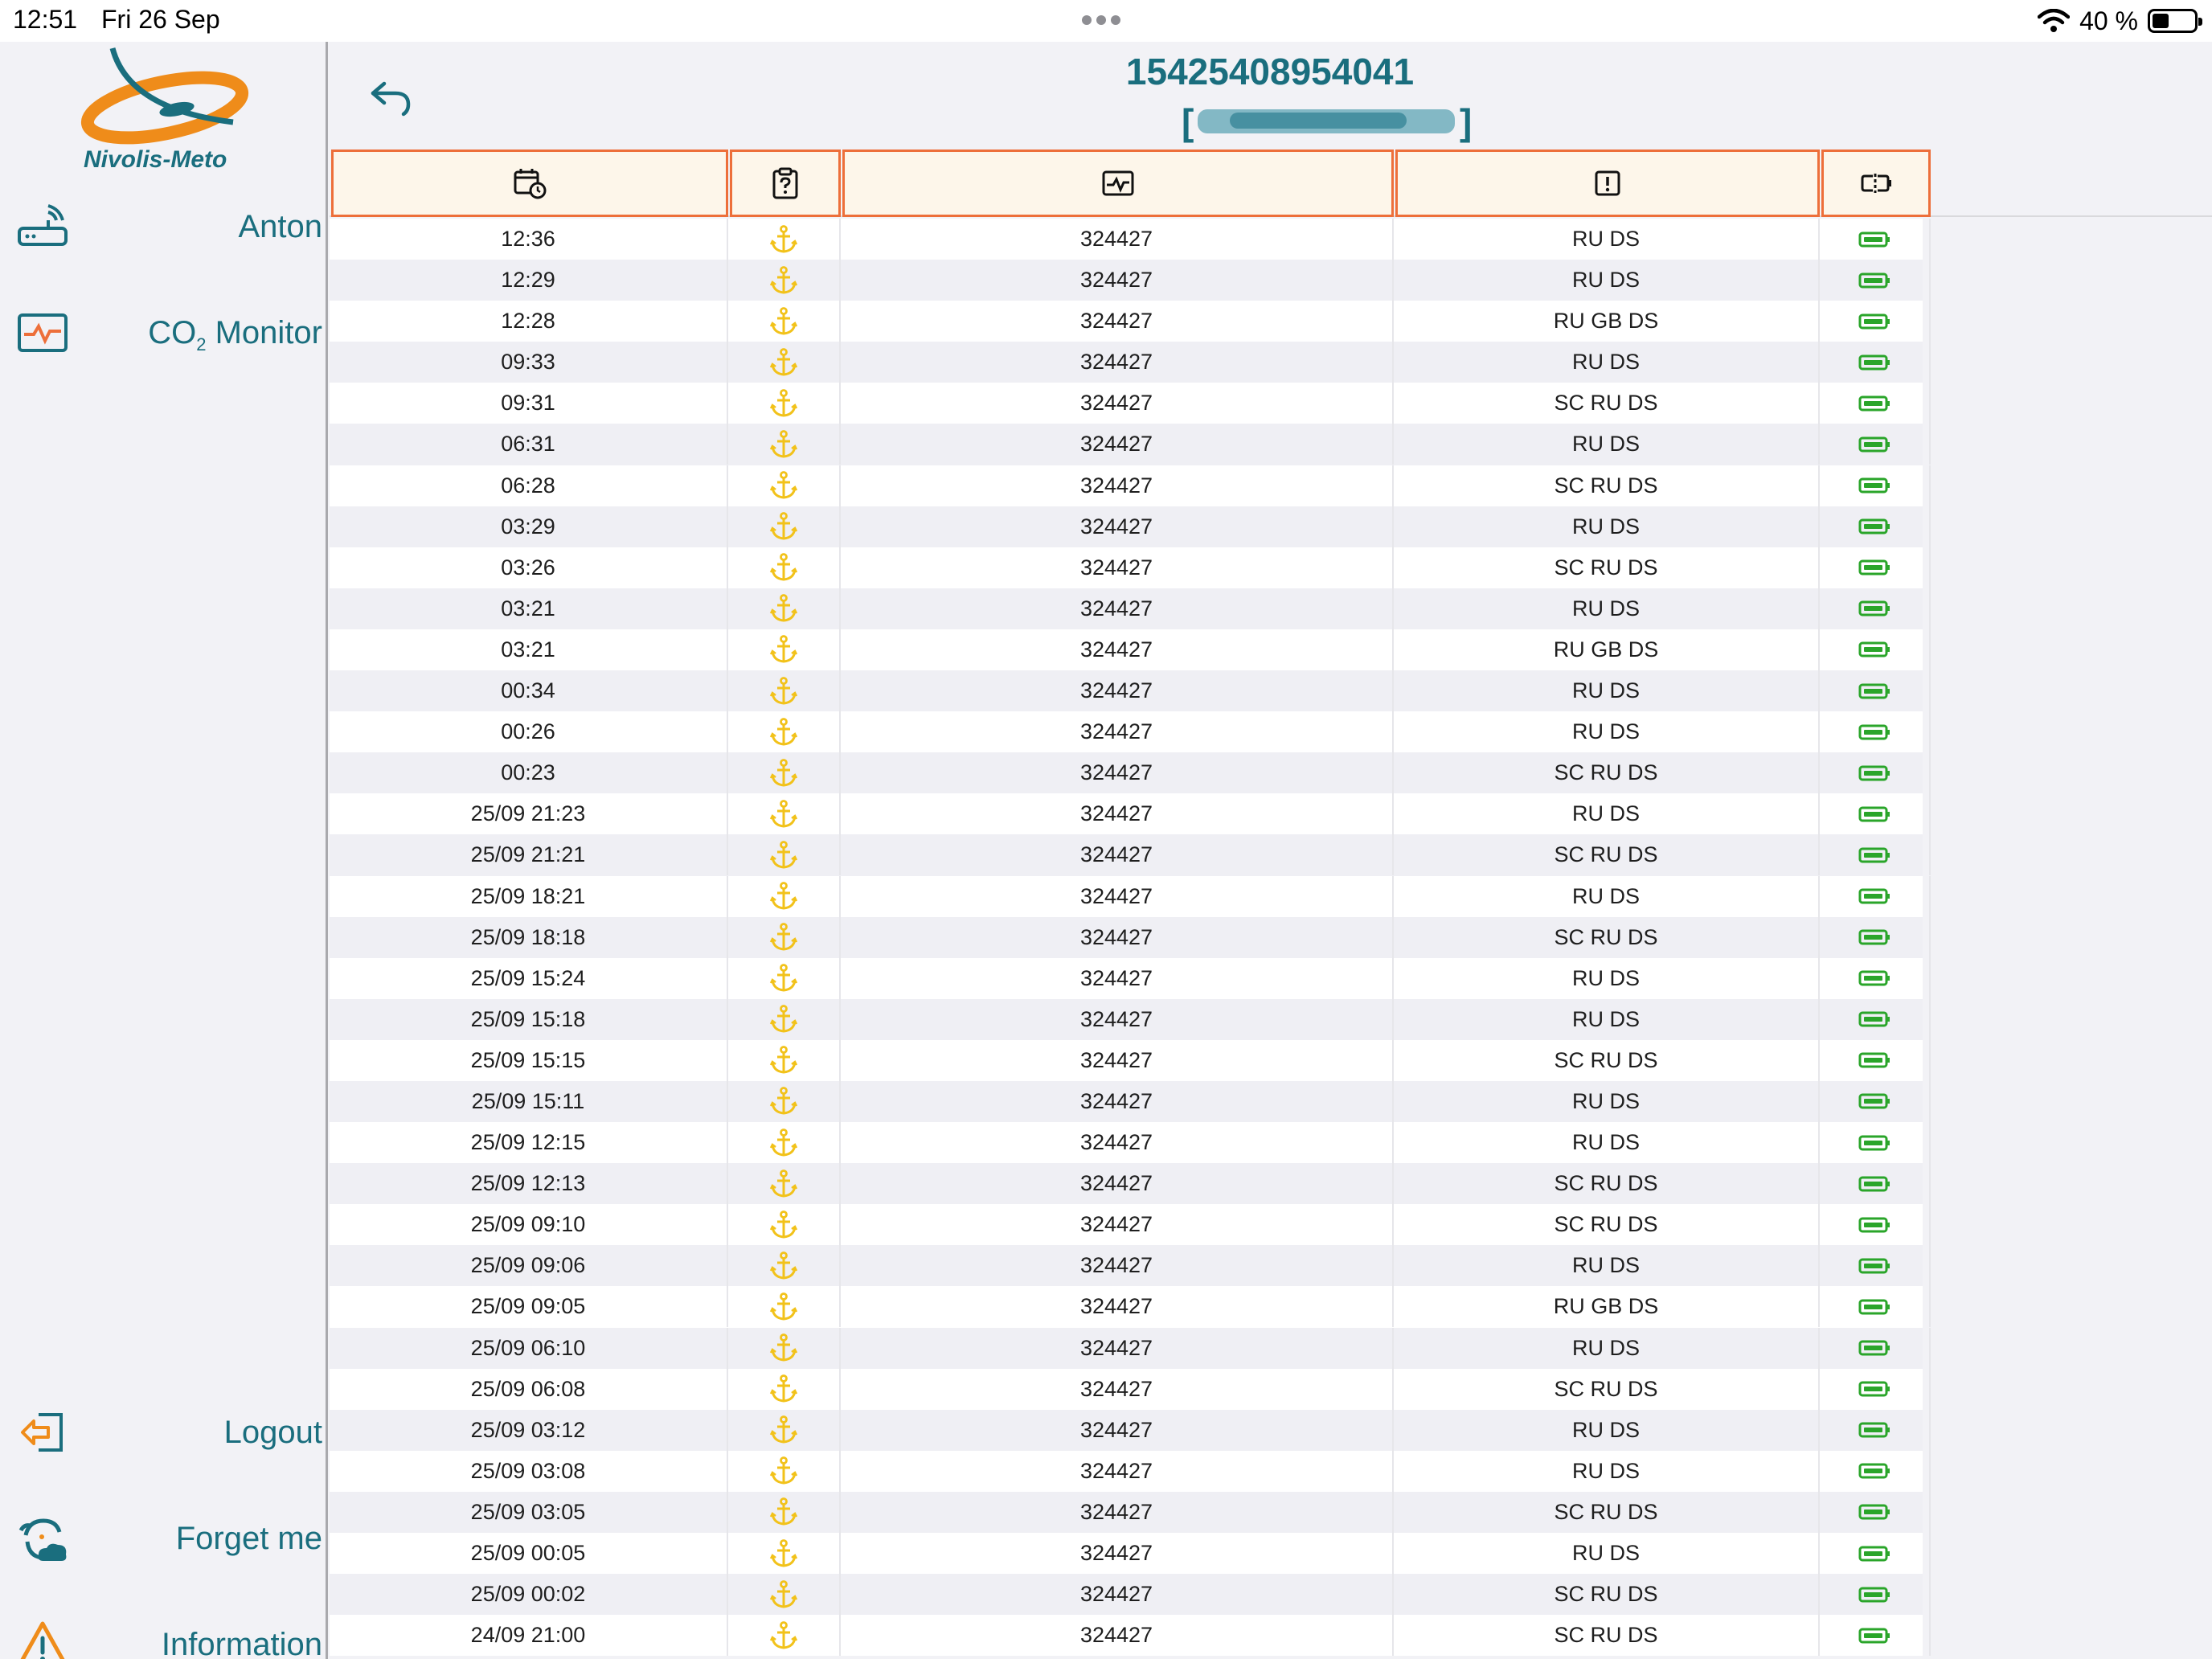 The height and width of the screenshot is (1659, 2212). I want to click on time-cell: 03:29, so click(529, 526).